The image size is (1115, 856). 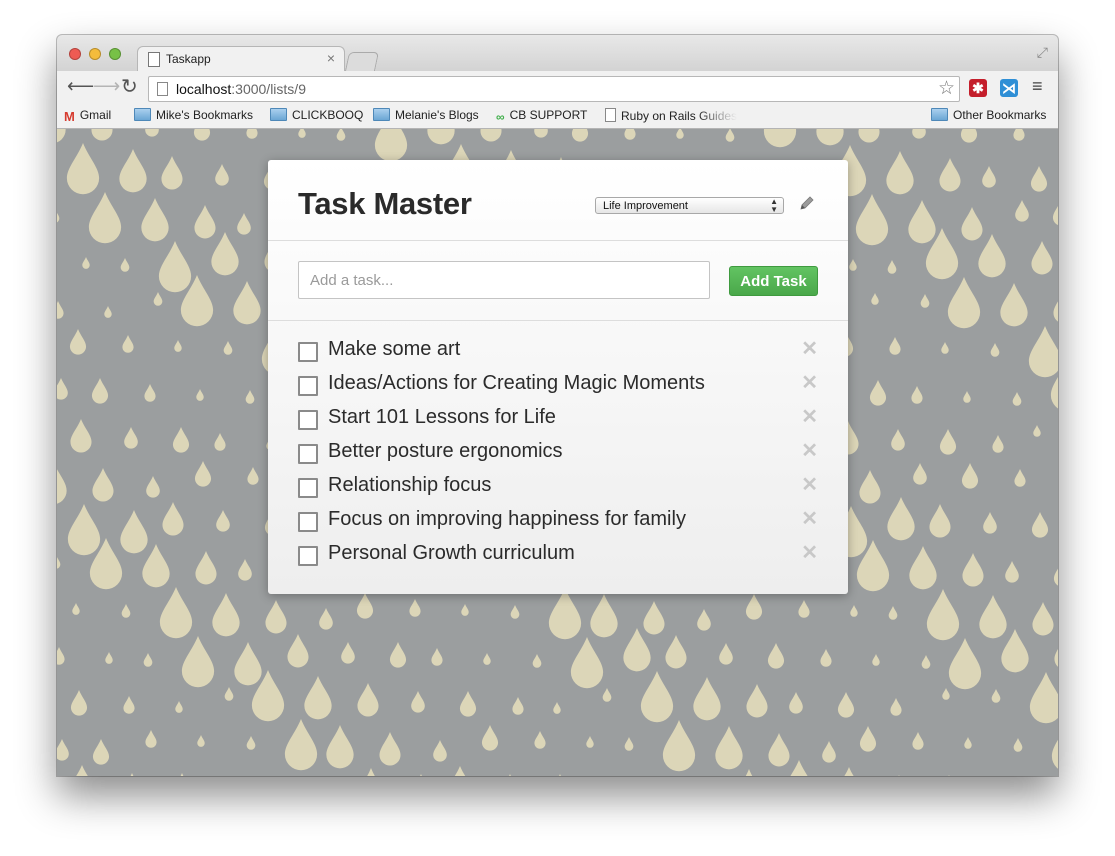 I want to click on list-select: Life Improvement ▲ ▼, so click(x=689, y=205).